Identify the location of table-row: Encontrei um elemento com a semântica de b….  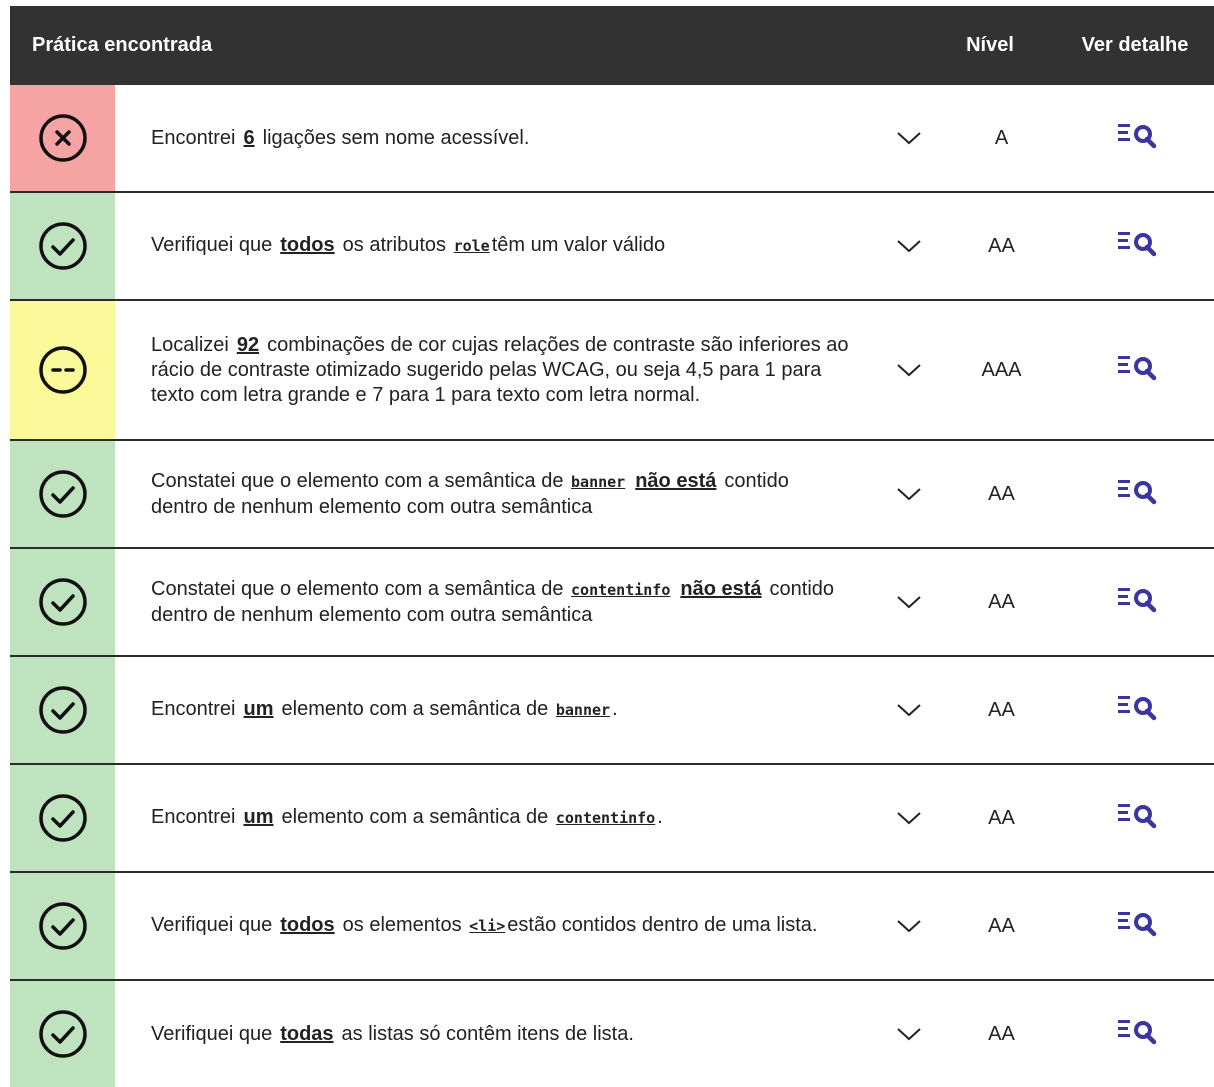
(612, 711).